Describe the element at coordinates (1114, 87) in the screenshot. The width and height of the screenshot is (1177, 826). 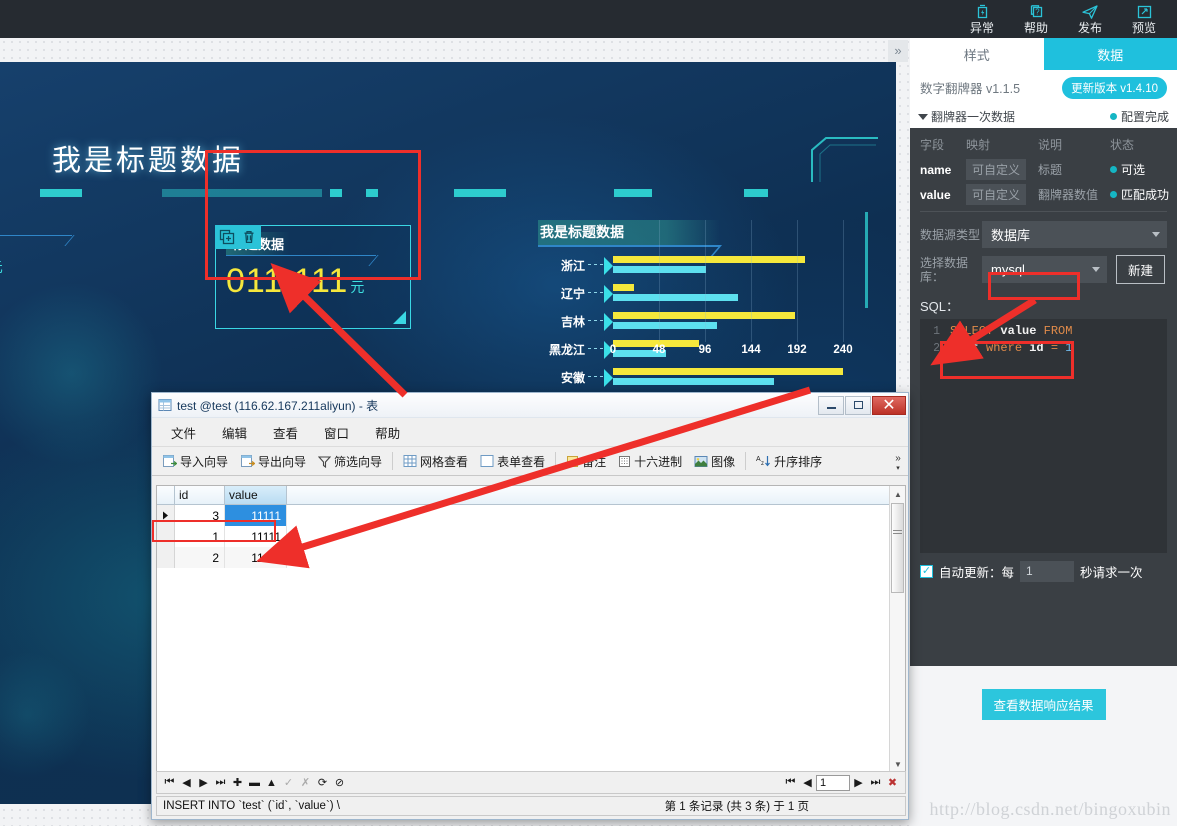
I see `update-version-button: 更新版本 v1.4.10` at that location.